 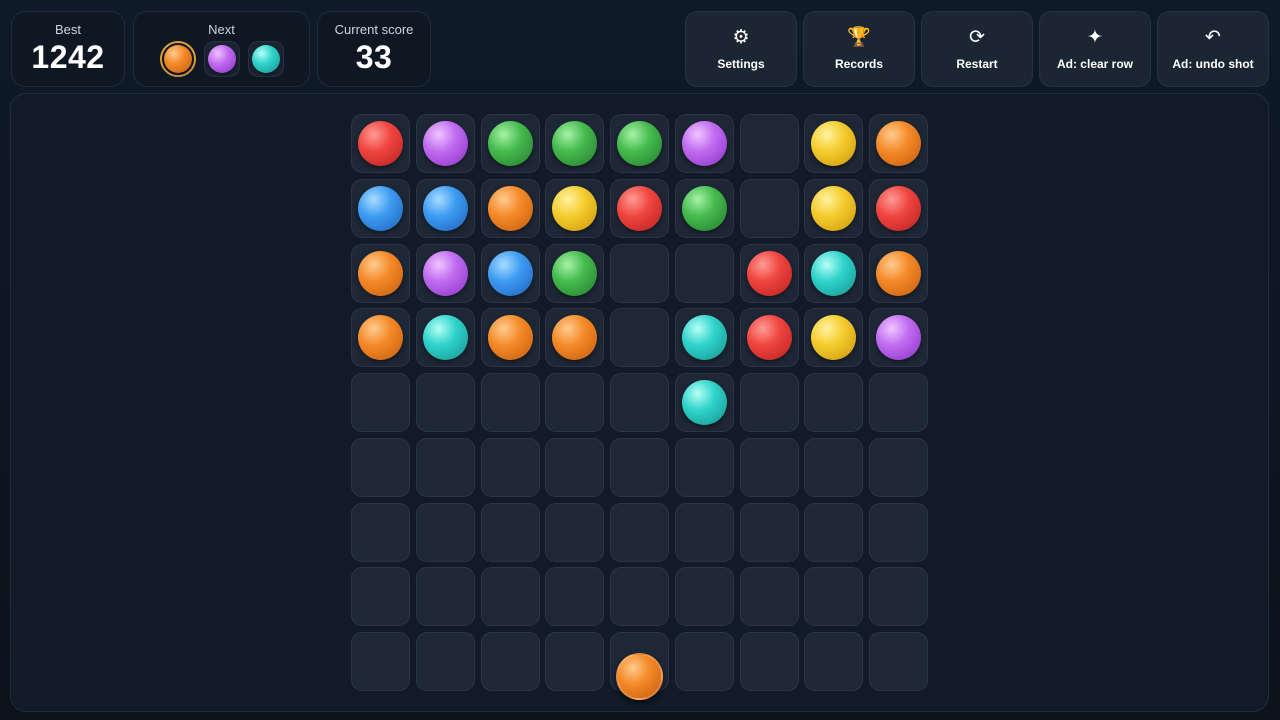 I want to click on restart-button: ⟳ Restart, so click(x=977, y=49).